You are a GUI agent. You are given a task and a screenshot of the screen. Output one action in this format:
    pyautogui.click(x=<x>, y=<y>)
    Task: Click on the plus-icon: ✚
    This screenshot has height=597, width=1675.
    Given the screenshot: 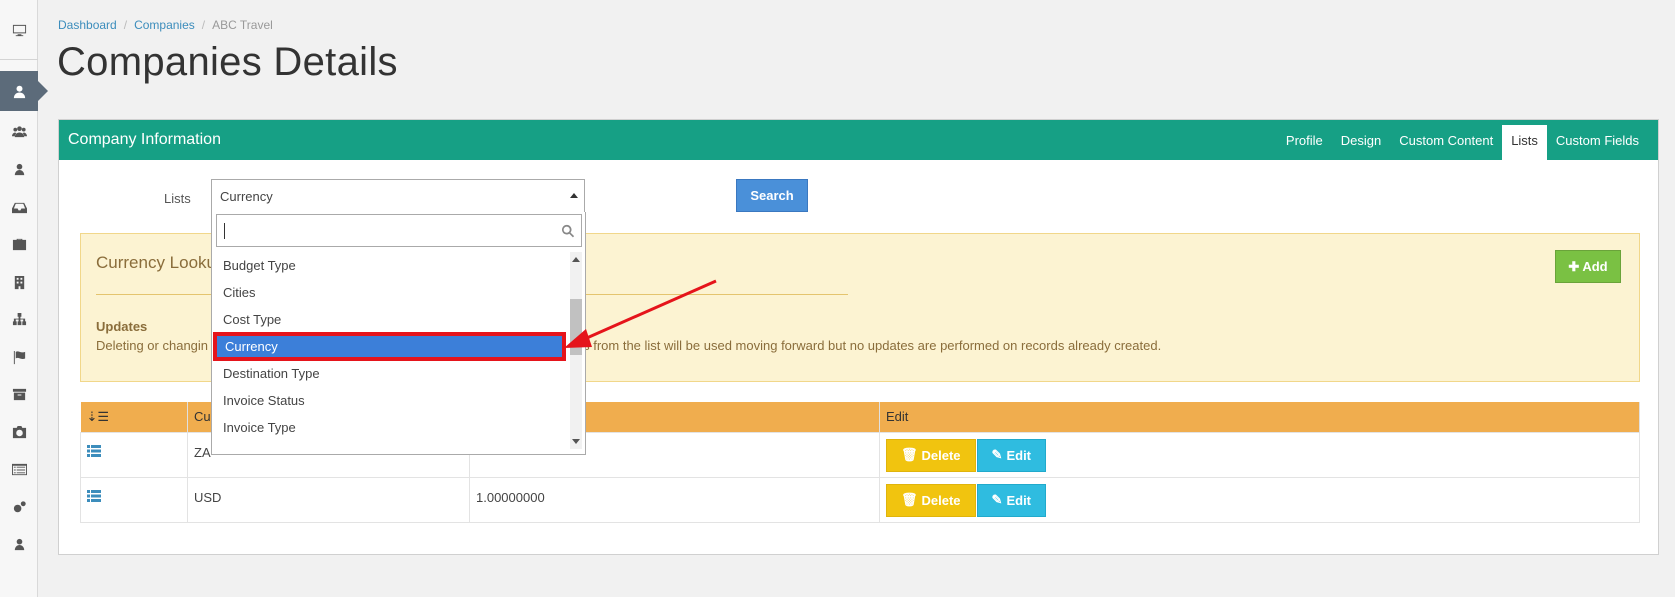 What is the action you would take?
    pyautogui.click(x=1574, y=266)
    